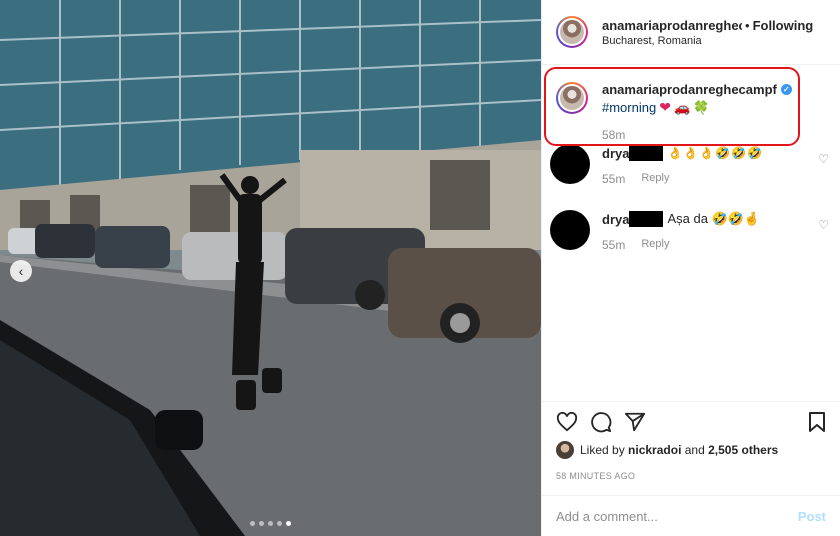  What do you see at coordinates (595, 476) in the screenshot?
I see `post-timestamp: 58 MINUTES AGO` at bounding box center [595, 476].